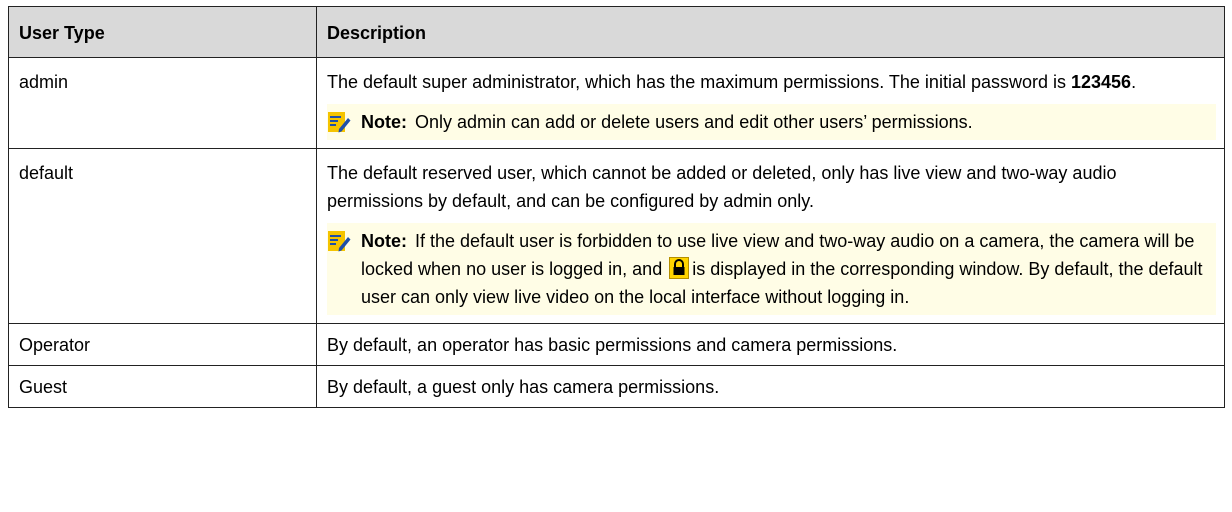 The image size is (1232, 512). I want to click on user-type-cell: default, so click(162, 236).